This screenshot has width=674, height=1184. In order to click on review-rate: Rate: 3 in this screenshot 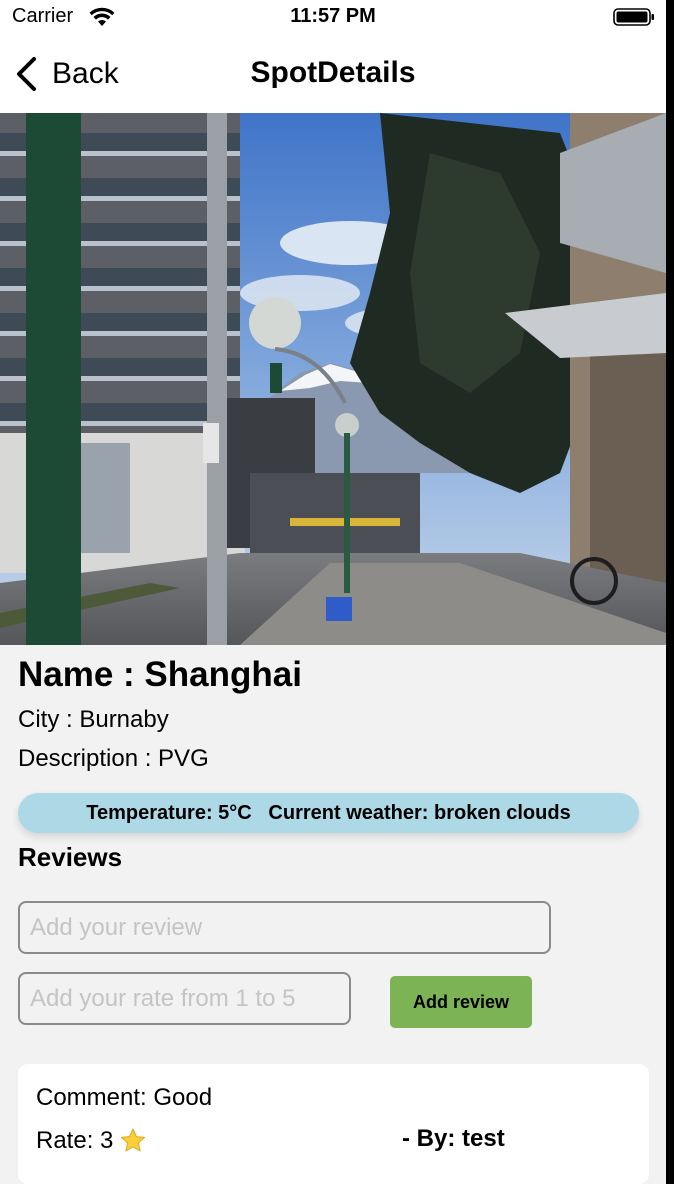, I will do `click(91, 1141)`.